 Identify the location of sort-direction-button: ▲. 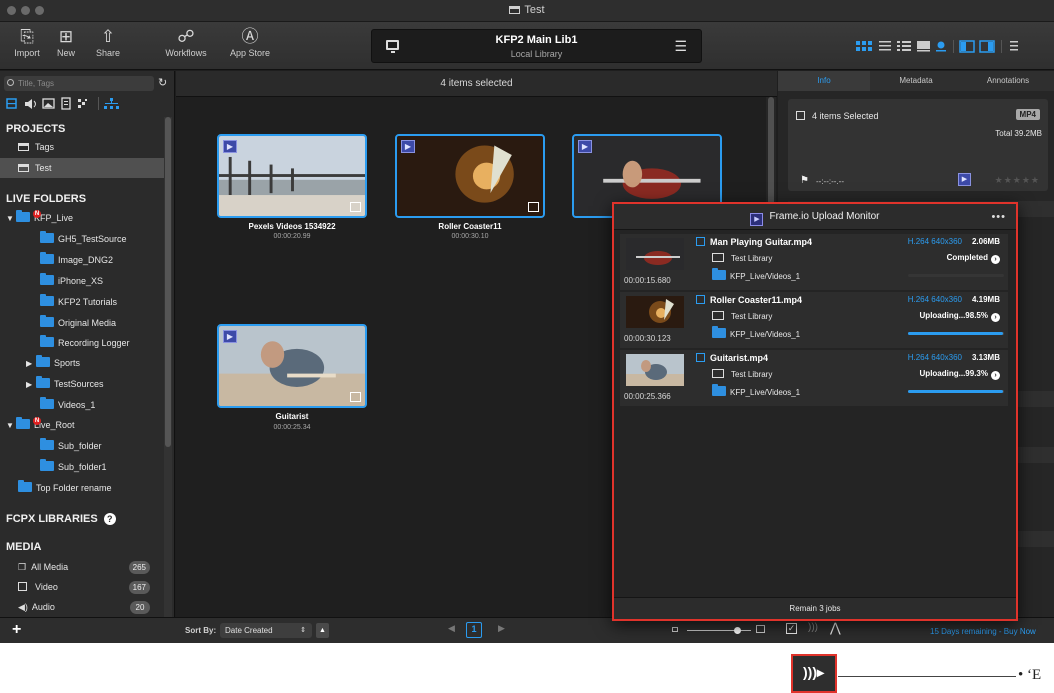
(322, 630).